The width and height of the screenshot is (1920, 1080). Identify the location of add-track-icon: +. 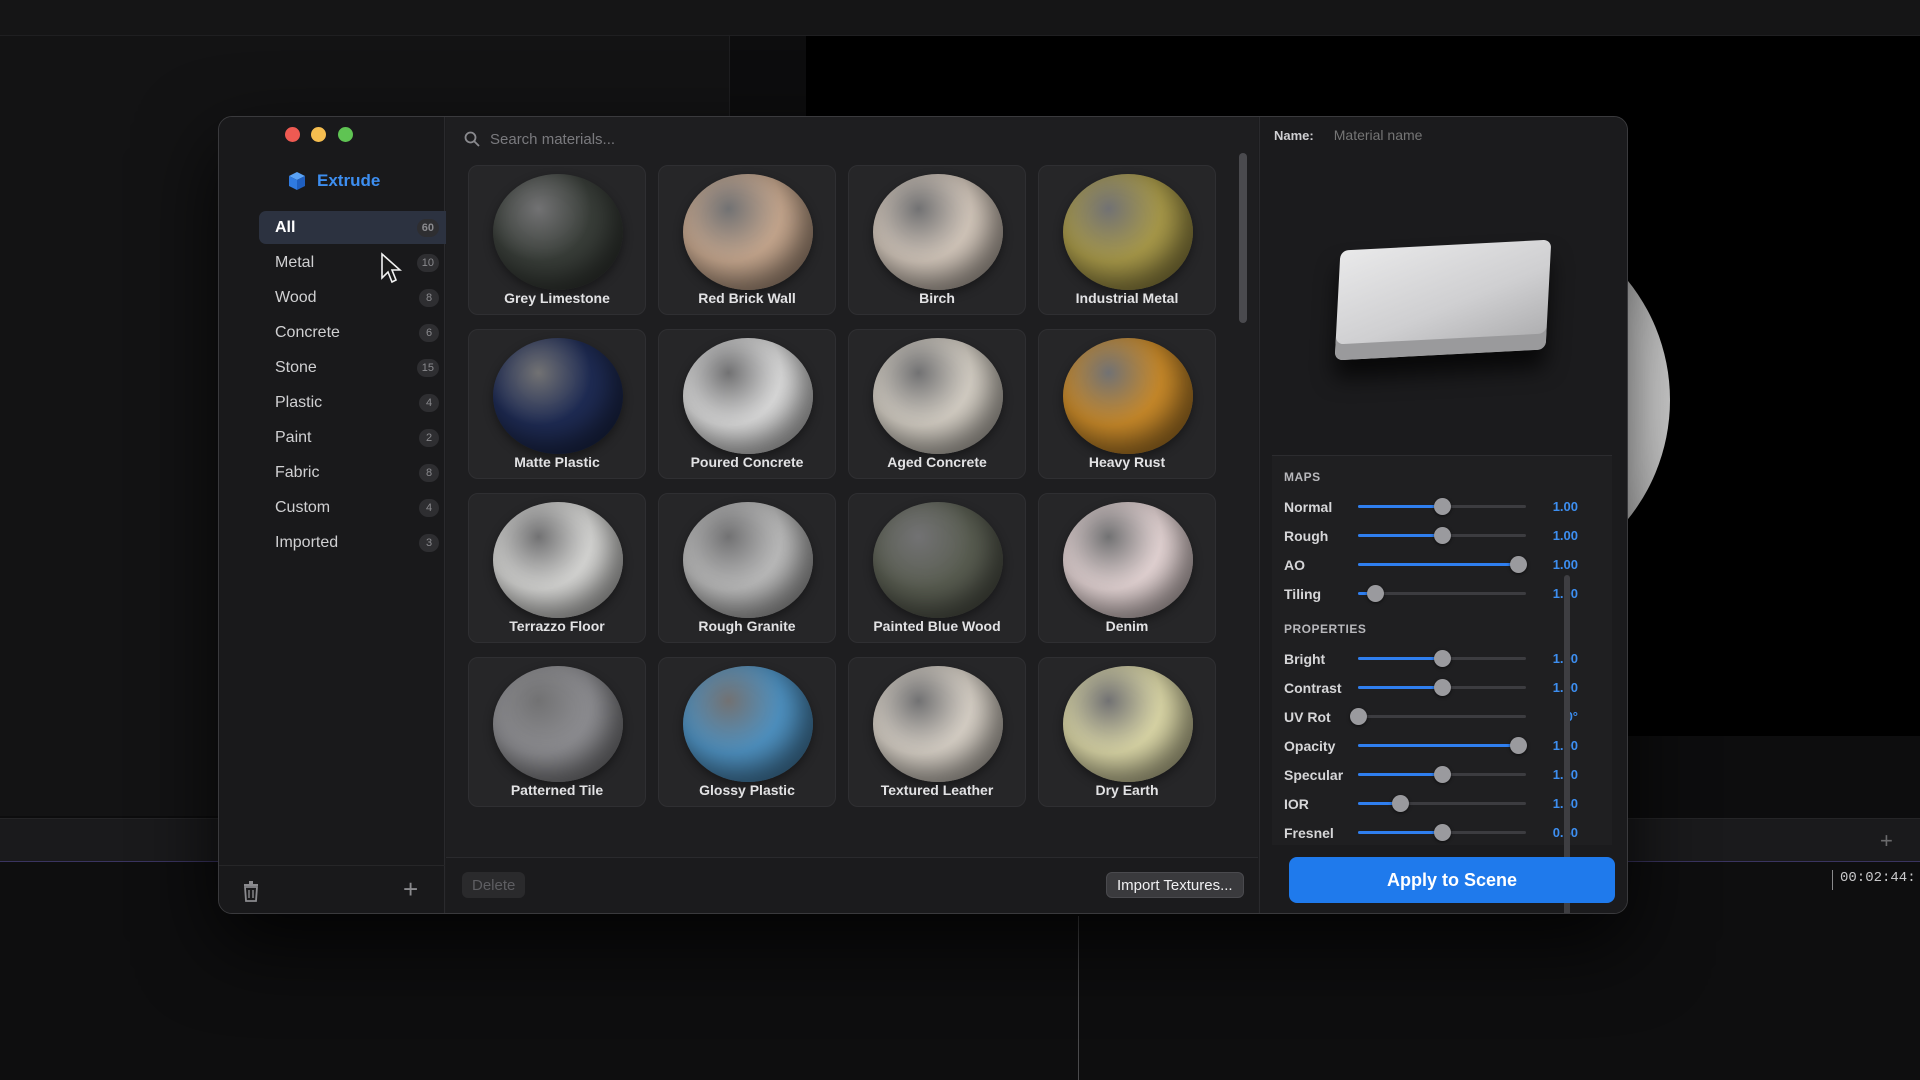
(1886, 841).